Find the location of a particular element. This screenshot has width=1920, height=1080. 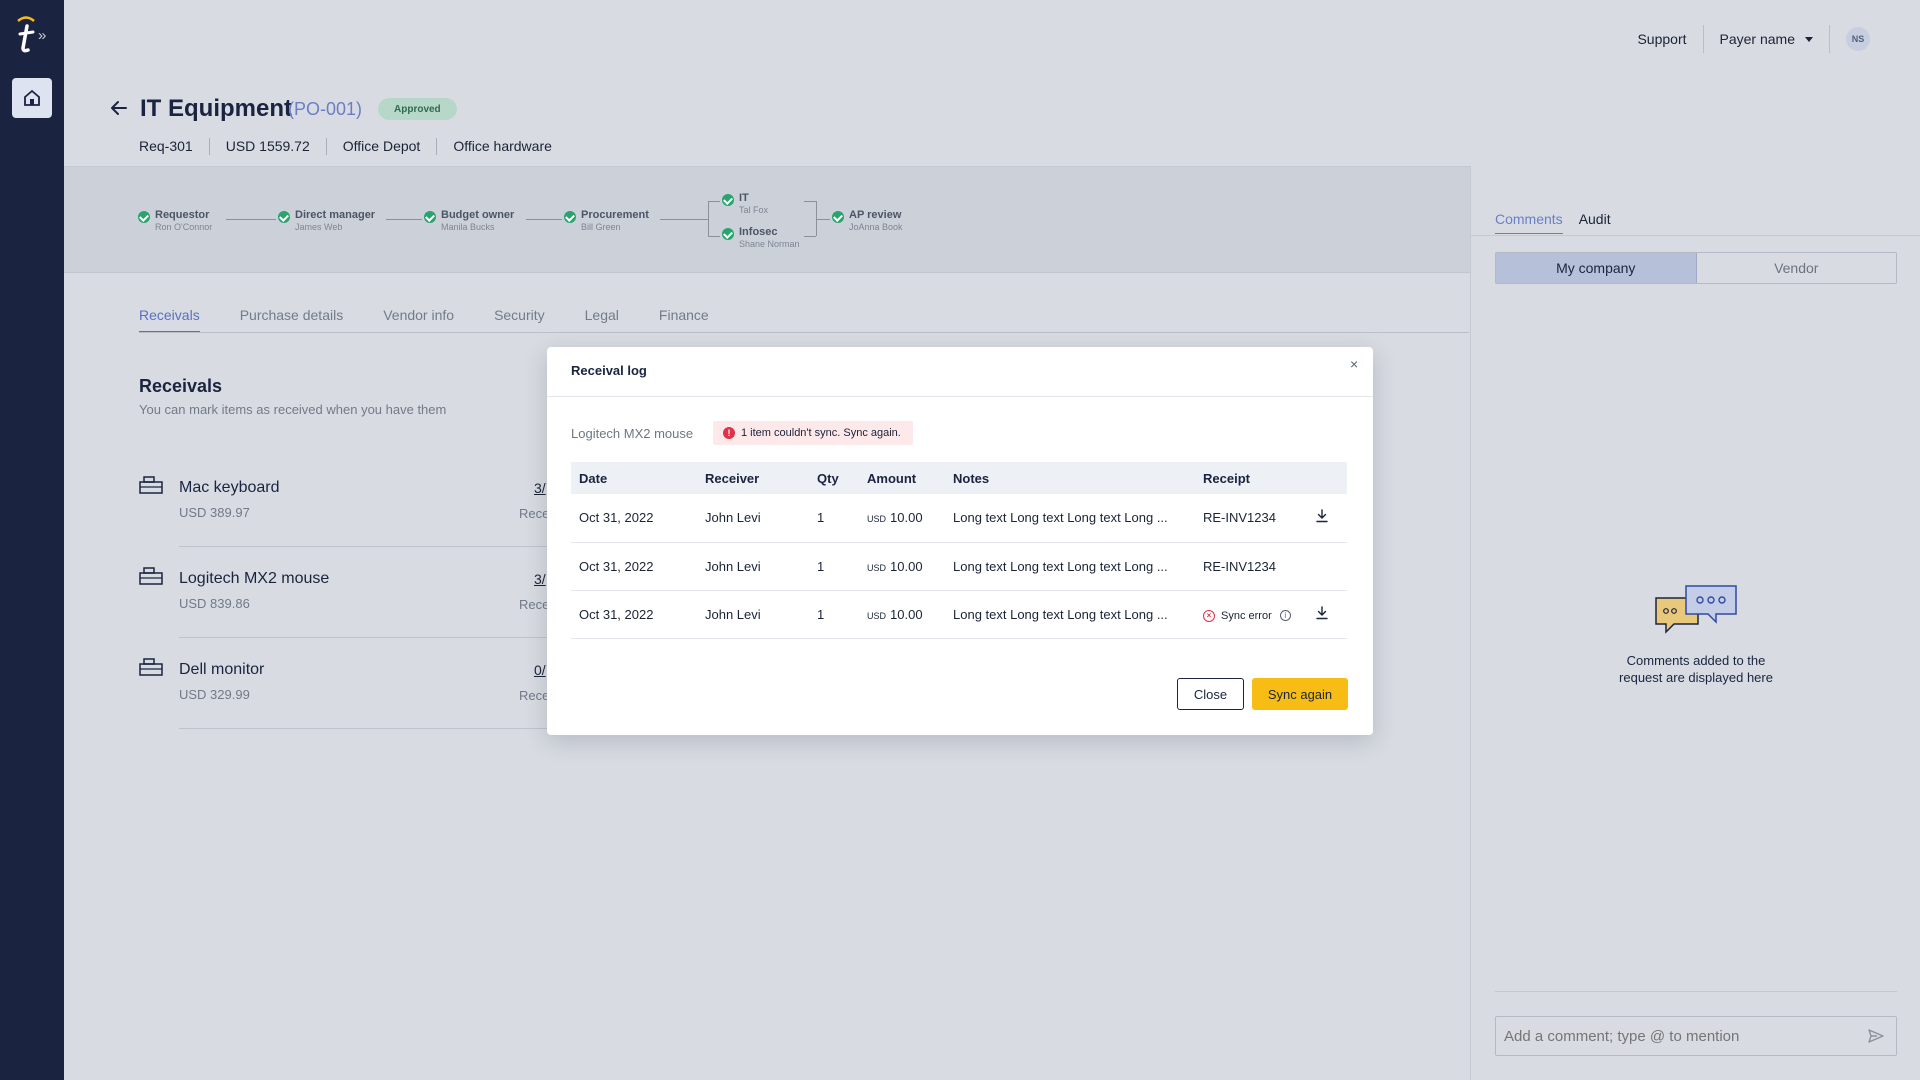

cell-actions is located at coordinates (1327, 518).